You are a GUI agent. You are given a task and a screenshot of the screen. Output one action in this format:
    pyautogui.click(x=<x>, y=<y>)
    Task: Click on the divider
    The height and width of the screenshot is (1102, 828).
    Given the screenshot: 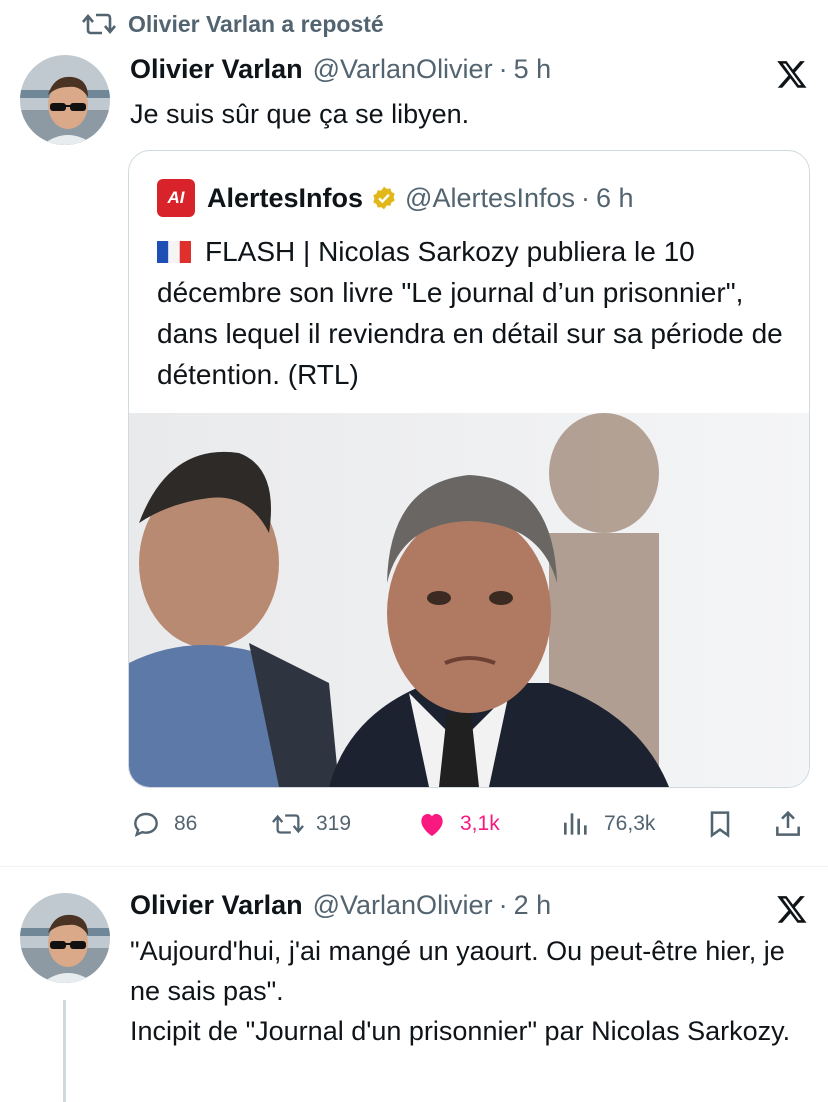 What is the action you would take?
    pyautogui.click(x=414, y=866)
    